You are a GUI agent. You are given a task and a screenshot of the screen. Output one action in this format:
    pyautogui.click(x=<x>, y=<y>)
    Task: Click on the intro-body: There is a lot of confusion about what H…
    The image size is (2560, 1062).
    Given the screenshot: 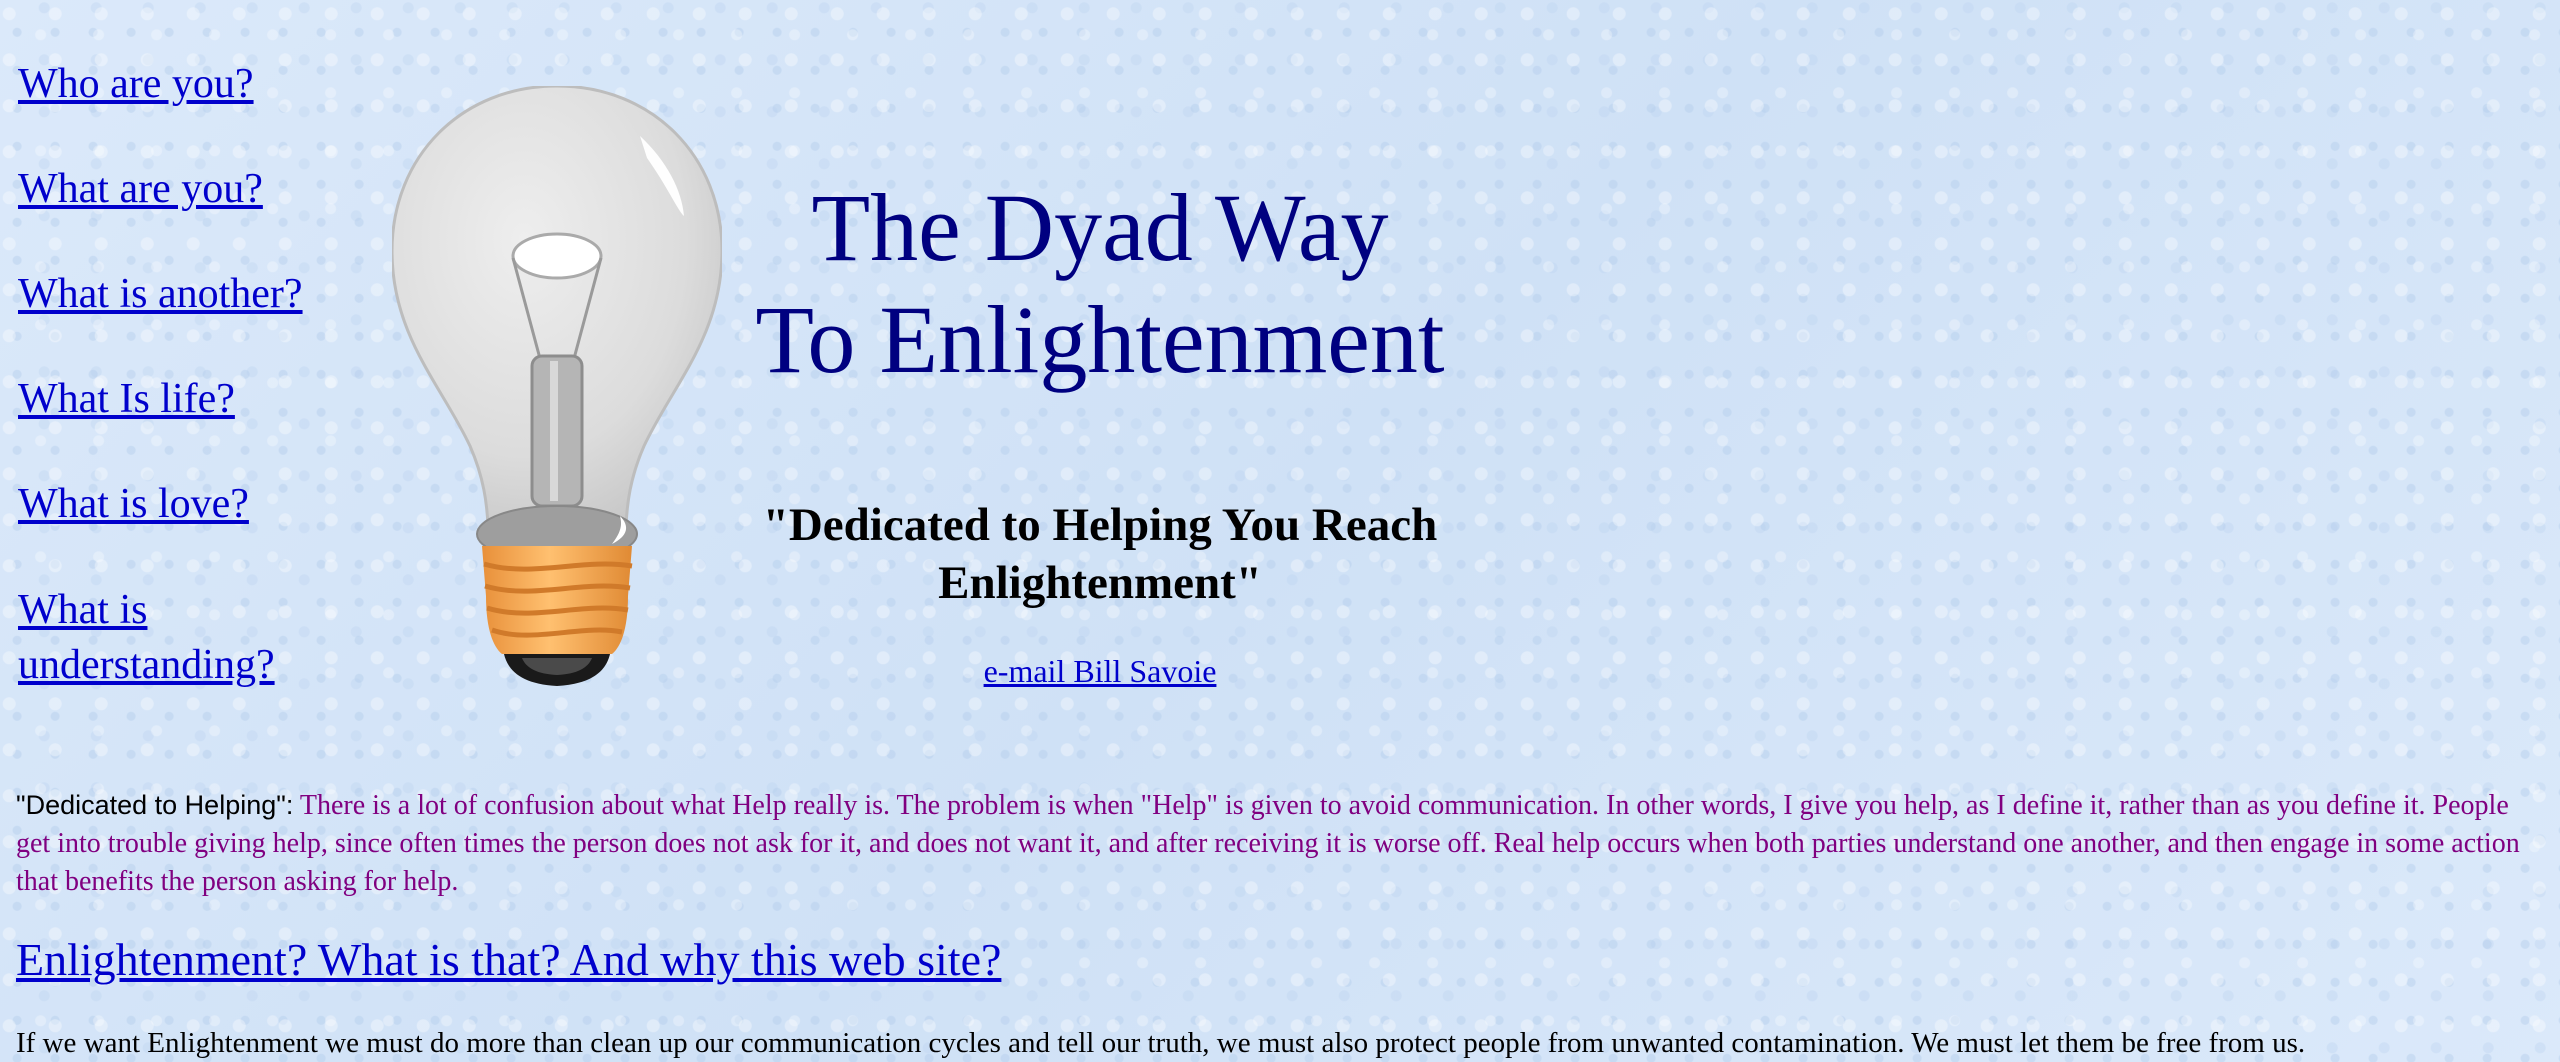 What is the action you would take?
    pyautogui.click(x=1268, y=843)
    